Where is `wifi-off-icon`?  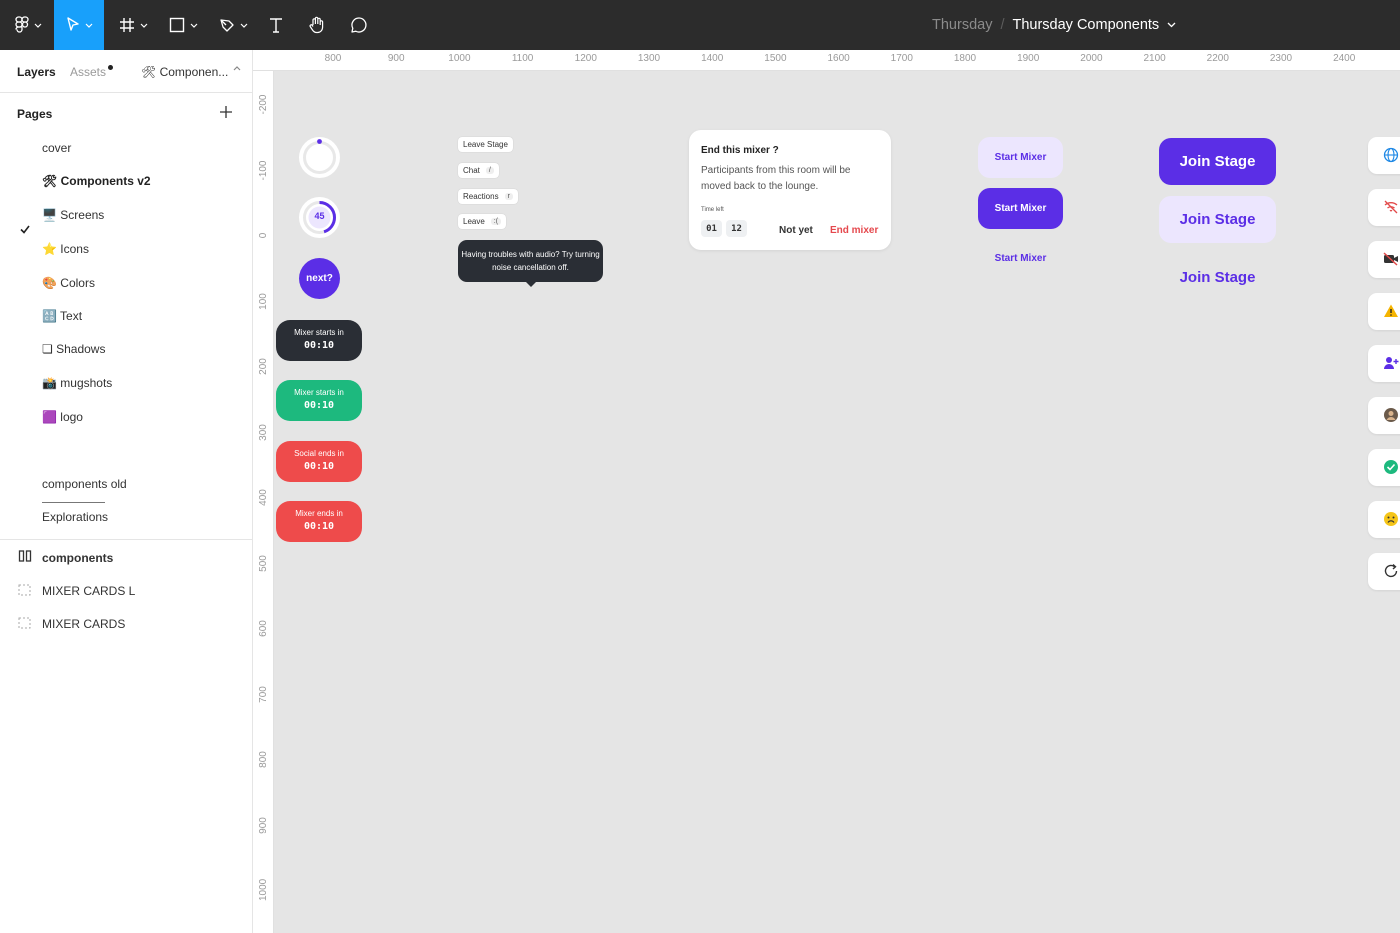 wifi-off-icon is located at coordinates (1391, 207).